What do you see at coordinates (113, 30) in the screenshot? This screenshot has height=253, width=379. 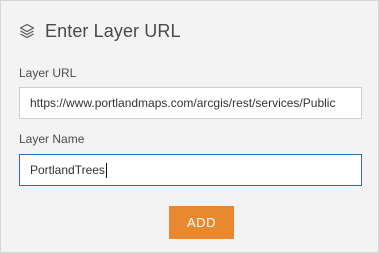 I see `panel-title: Enter Layer URL` at bounding box center [113, 30].